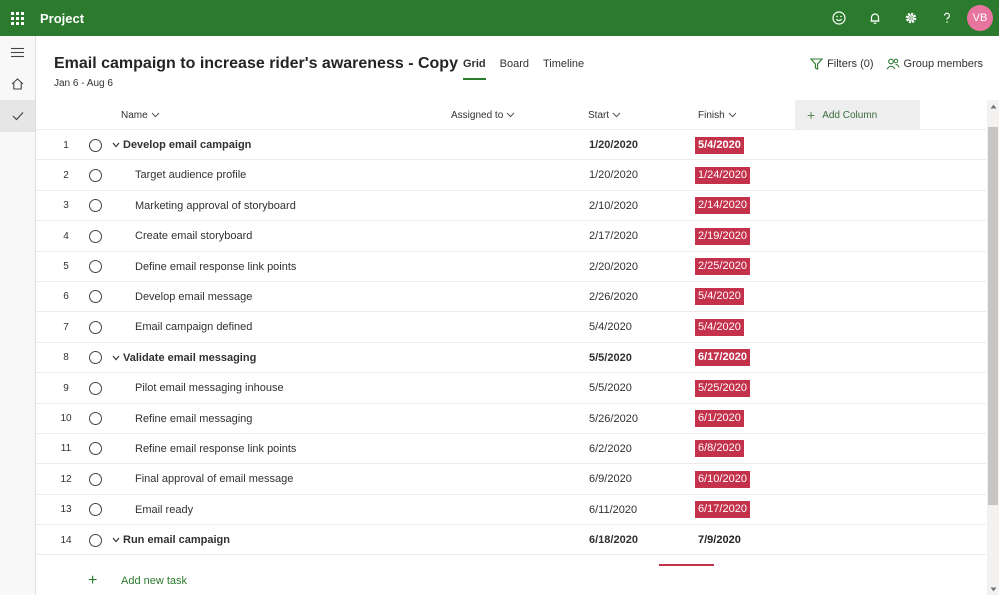 Image resolution: width=999 pixels, height=595 pixels. Describe the element at coordinates (613, 540) in the screenshot. I see `task-start-cell: 6/18/2020` at that location.